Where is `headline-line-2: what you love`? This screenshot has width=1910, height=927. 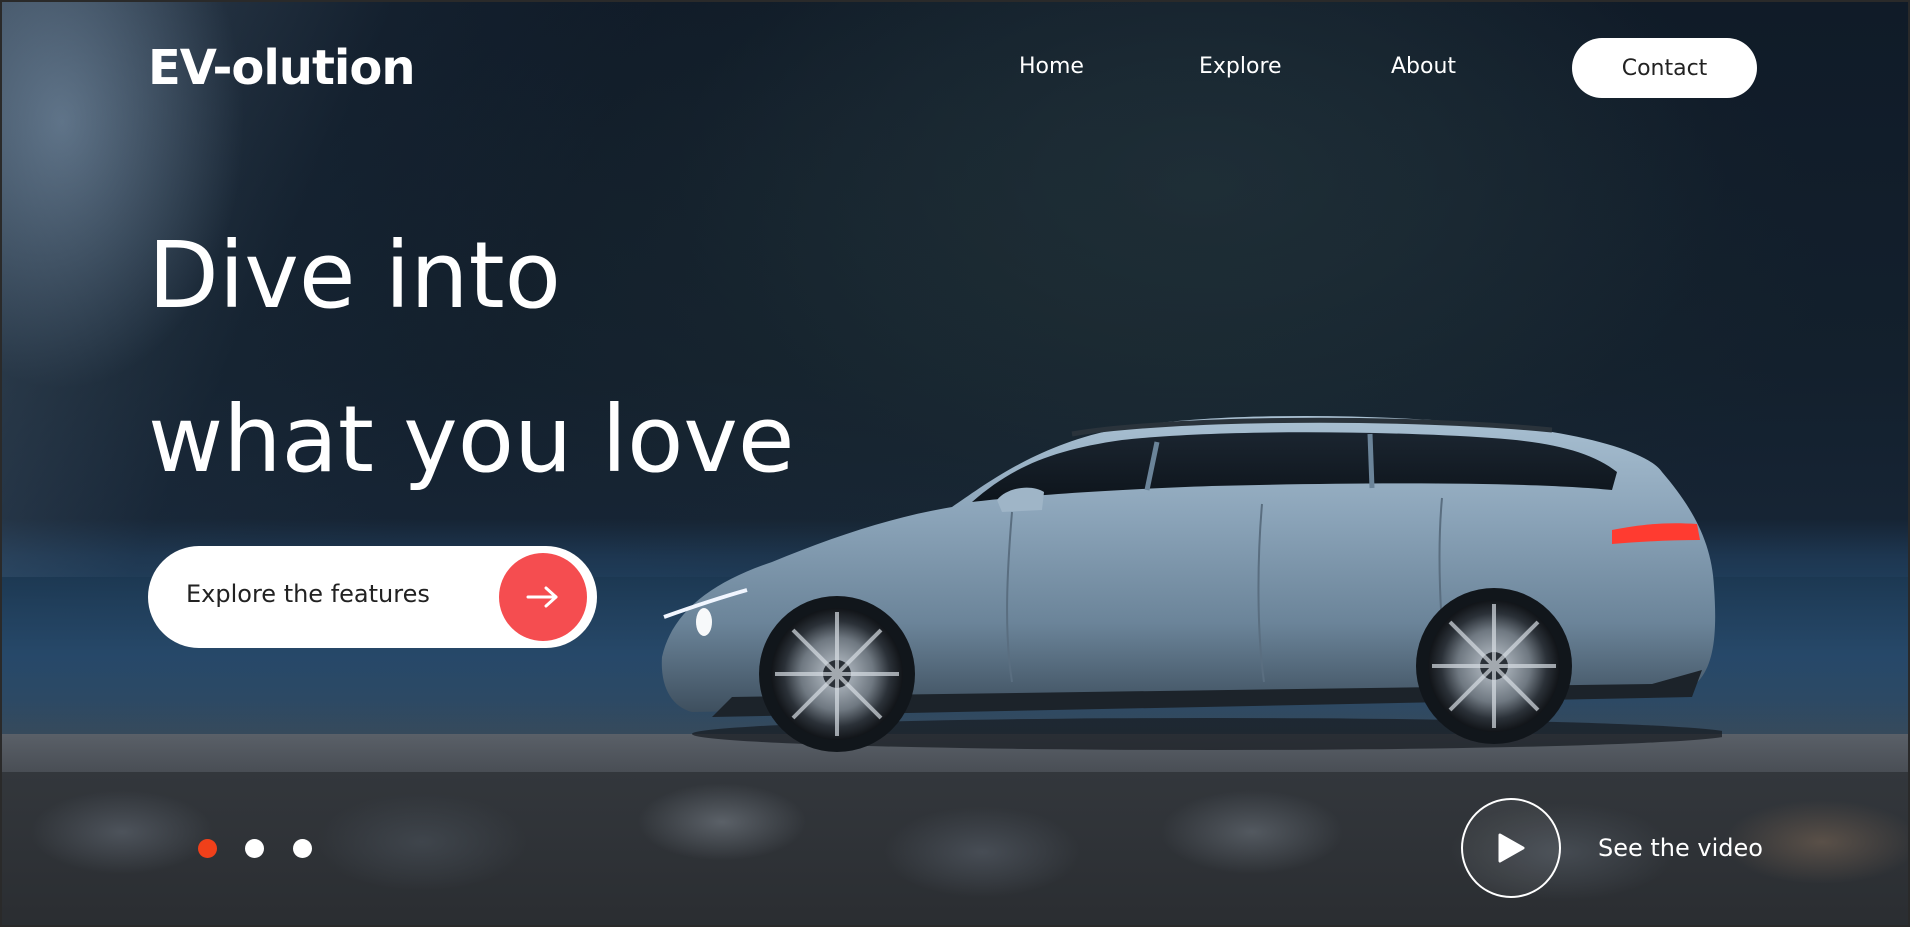
headline-line-2: what you love is located at coordinates (471, 439).